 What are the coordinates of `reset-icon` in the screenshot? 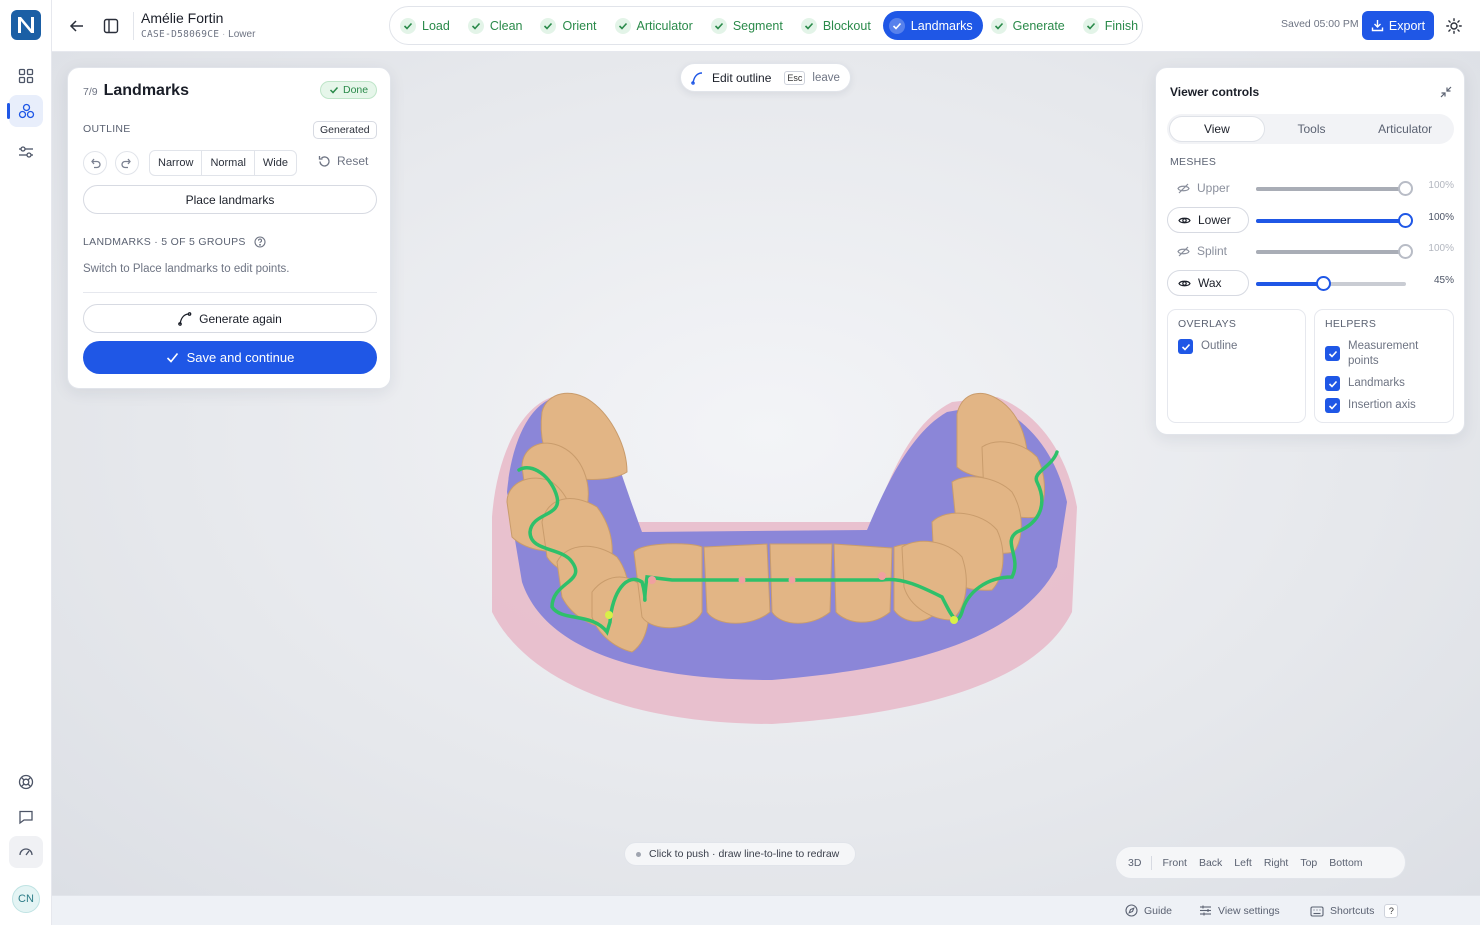 It's located at (324, 161).